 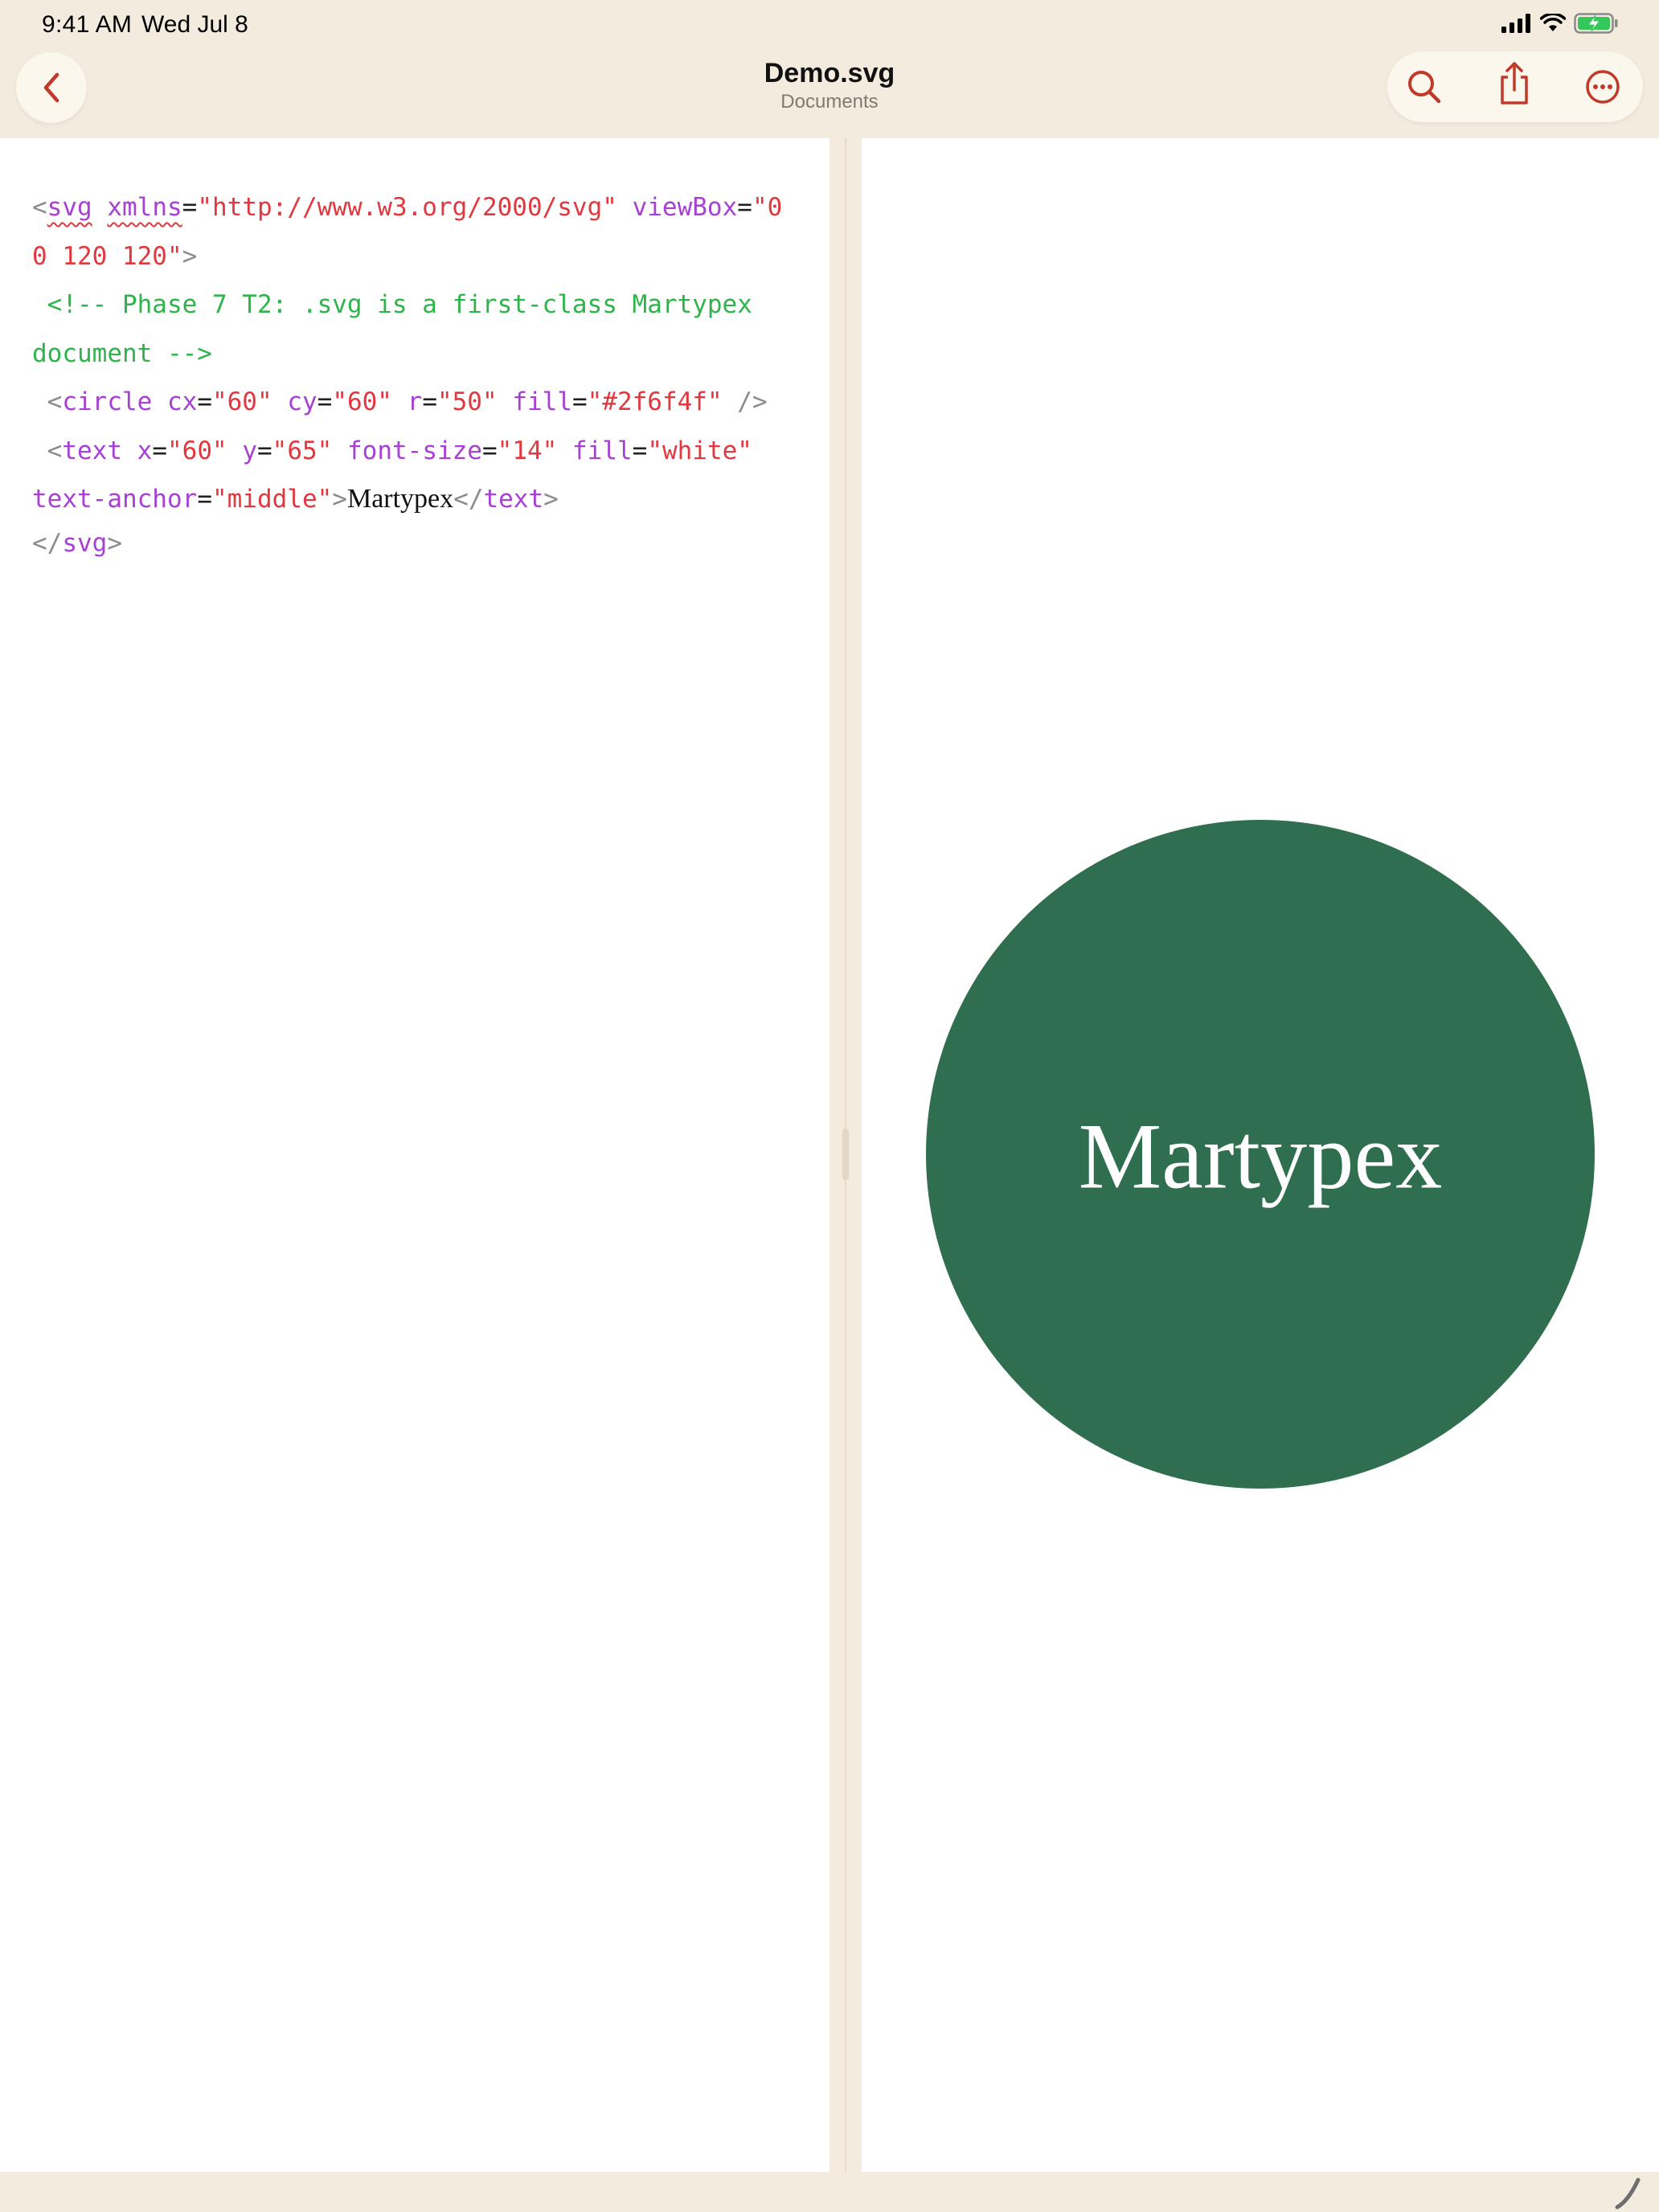 I want to click on code-token: "50", so click(x=467, y=401).